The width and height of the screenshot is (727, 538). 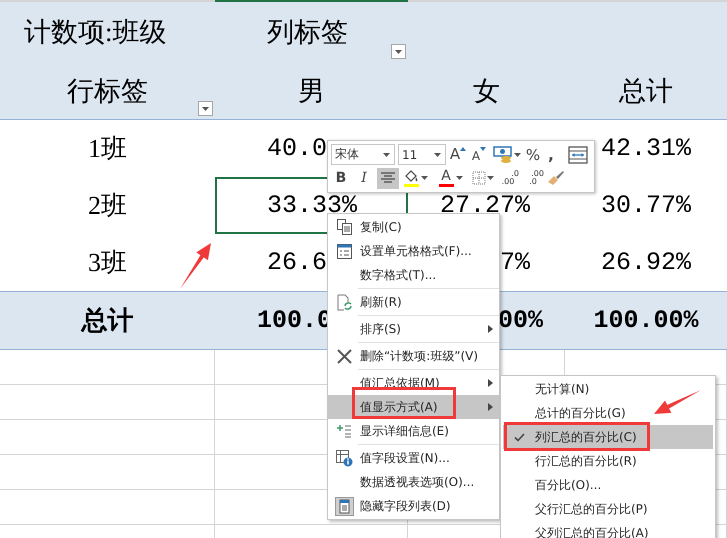 What do you see at coordinates (646, 91) in the screenshot?
I see `column-header: 总计` at bounding box center [646, 91].